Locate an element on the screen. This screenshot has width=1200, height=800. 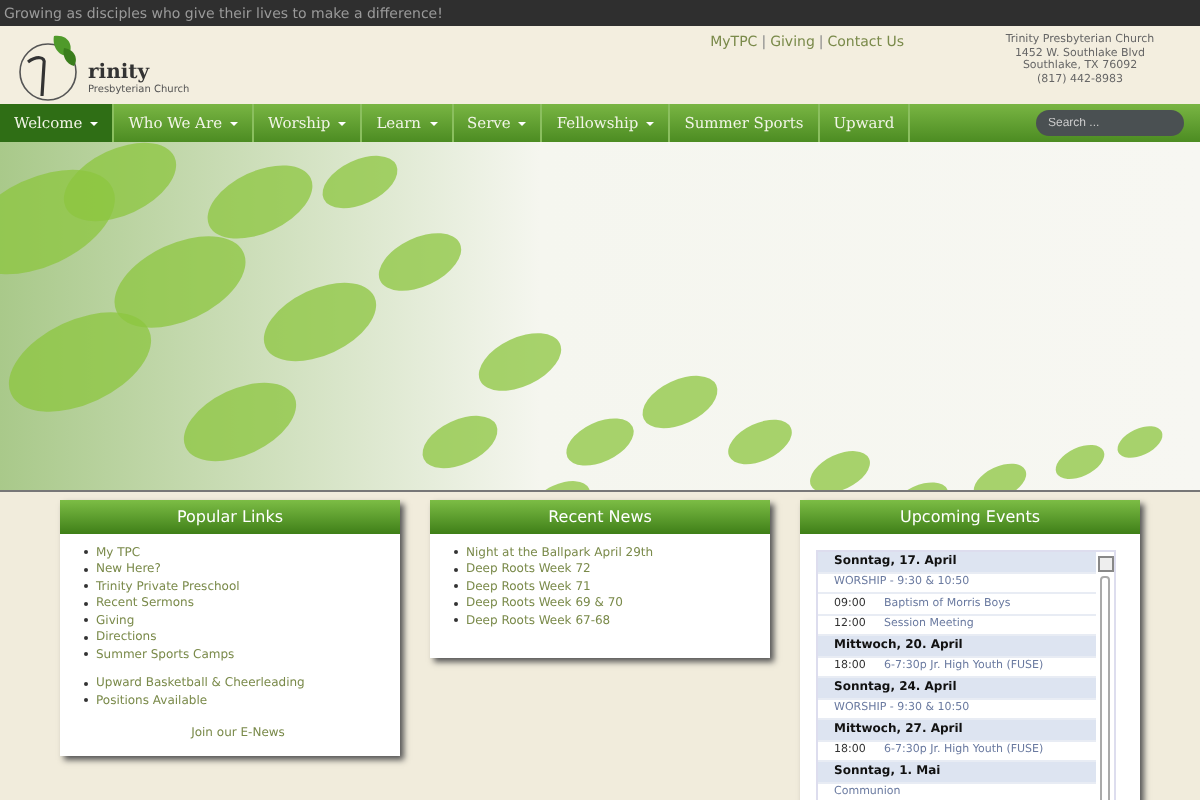
panel-heading: Recent News is located at coordinates (600, 517).